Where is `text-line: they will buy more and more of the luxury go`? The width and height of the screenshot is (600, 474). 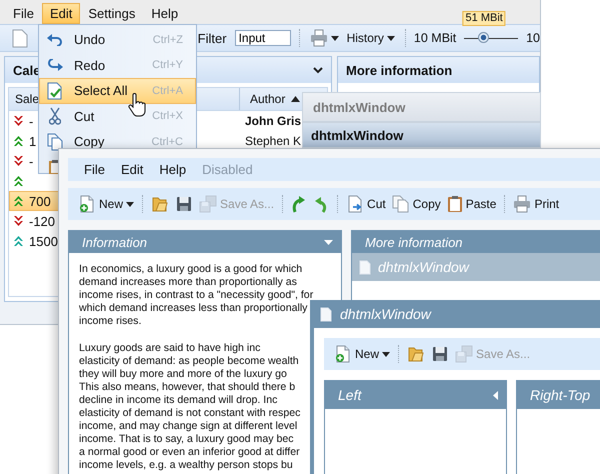 text-line: they will buy more and more of the luxury go is located at coordinates (183, 374).